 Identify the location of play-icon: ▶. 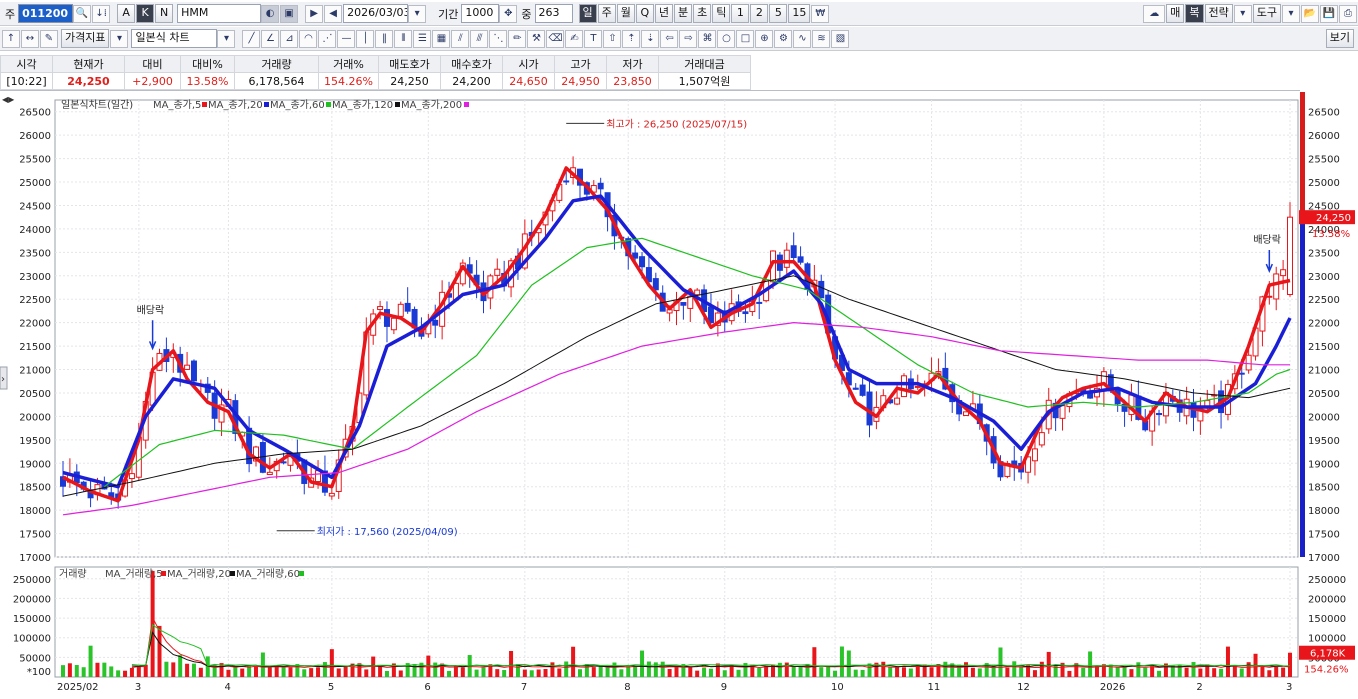
(314, 13).